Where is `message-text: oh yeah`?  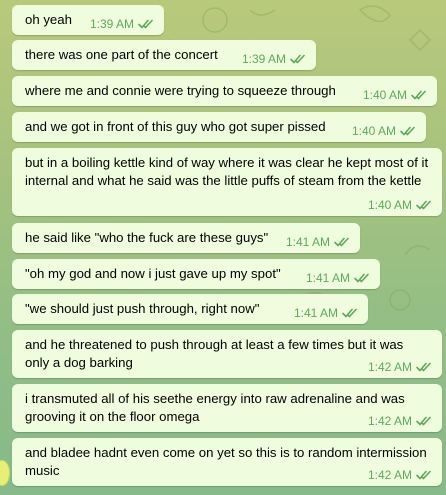 message-text: oh yeah is located at coordinates (48, 19).